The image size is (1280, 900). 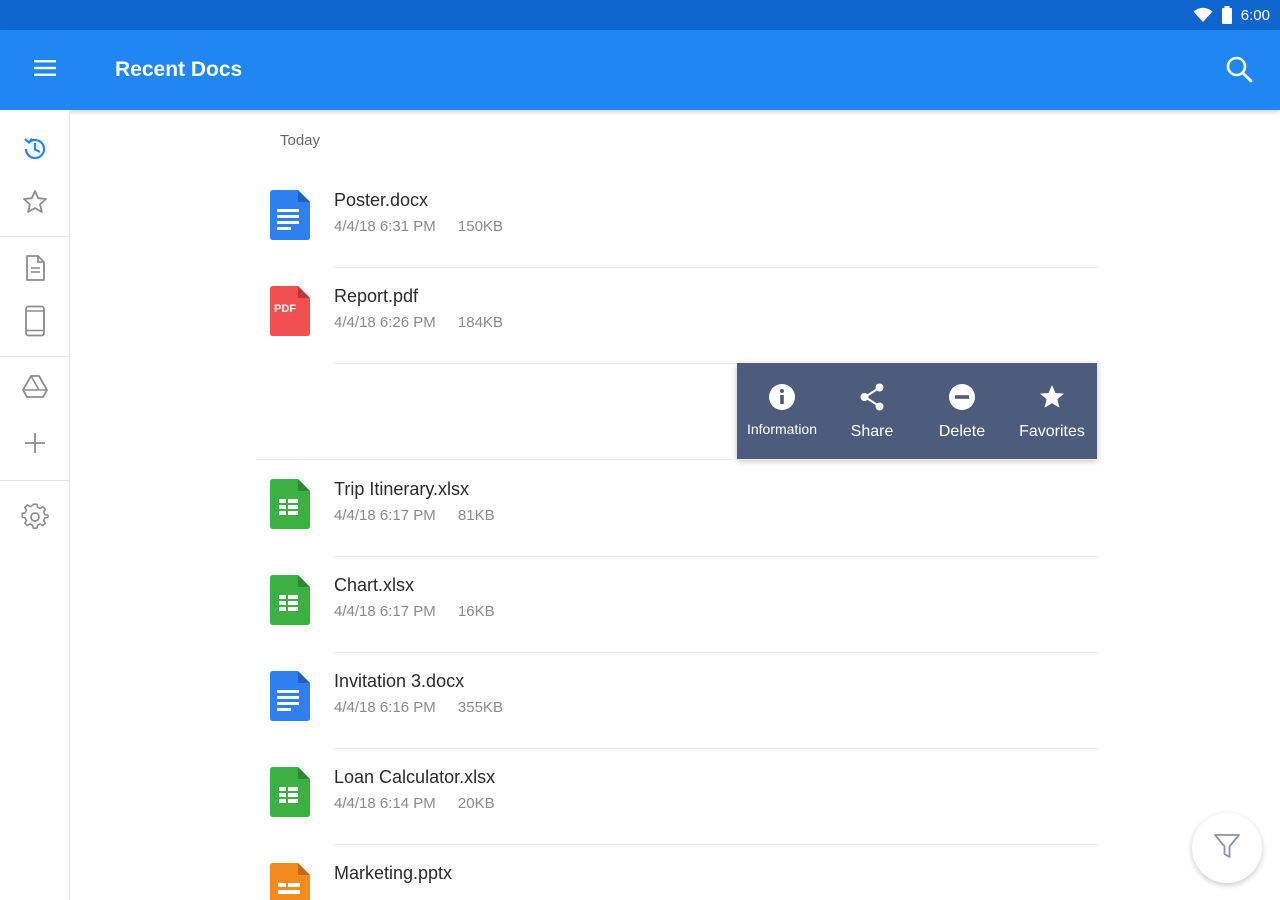 I want to click on file-datetime: 4/4/18 6:26 PM, so click(x=385, y=322).